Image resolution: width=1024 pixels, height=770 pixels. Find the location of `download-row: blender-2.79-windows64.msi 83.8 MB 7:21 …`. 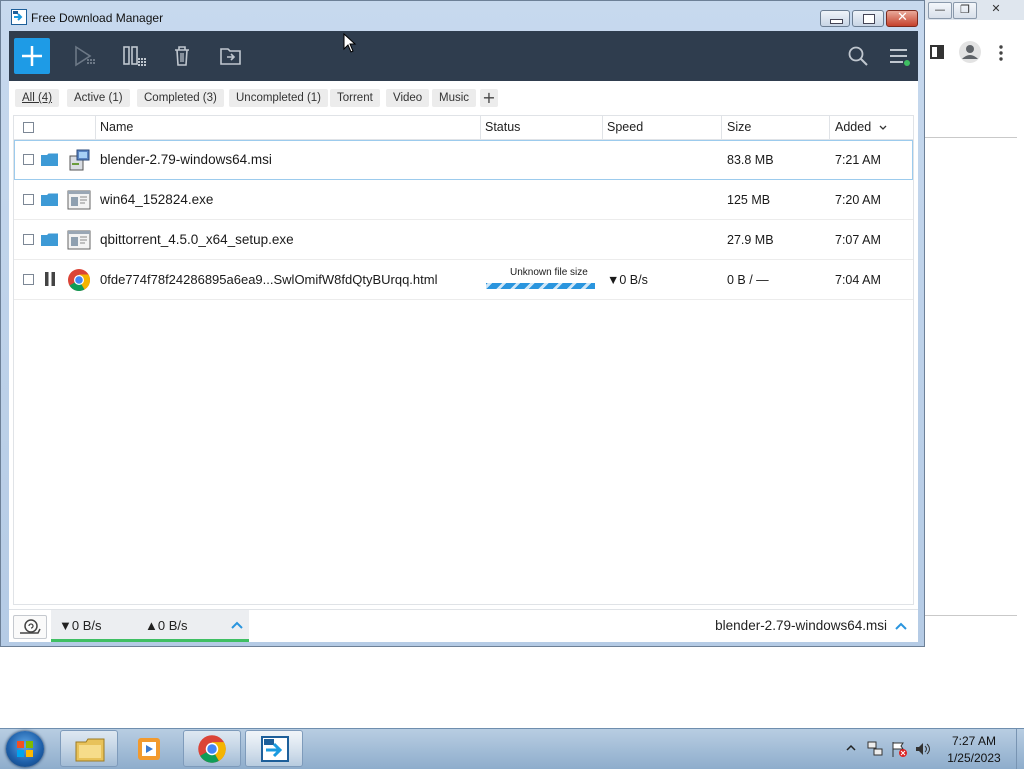

download-row: blender-2.79-windows64.msi 83.8 MB 7:21 … is located at coordinates (463, 160).